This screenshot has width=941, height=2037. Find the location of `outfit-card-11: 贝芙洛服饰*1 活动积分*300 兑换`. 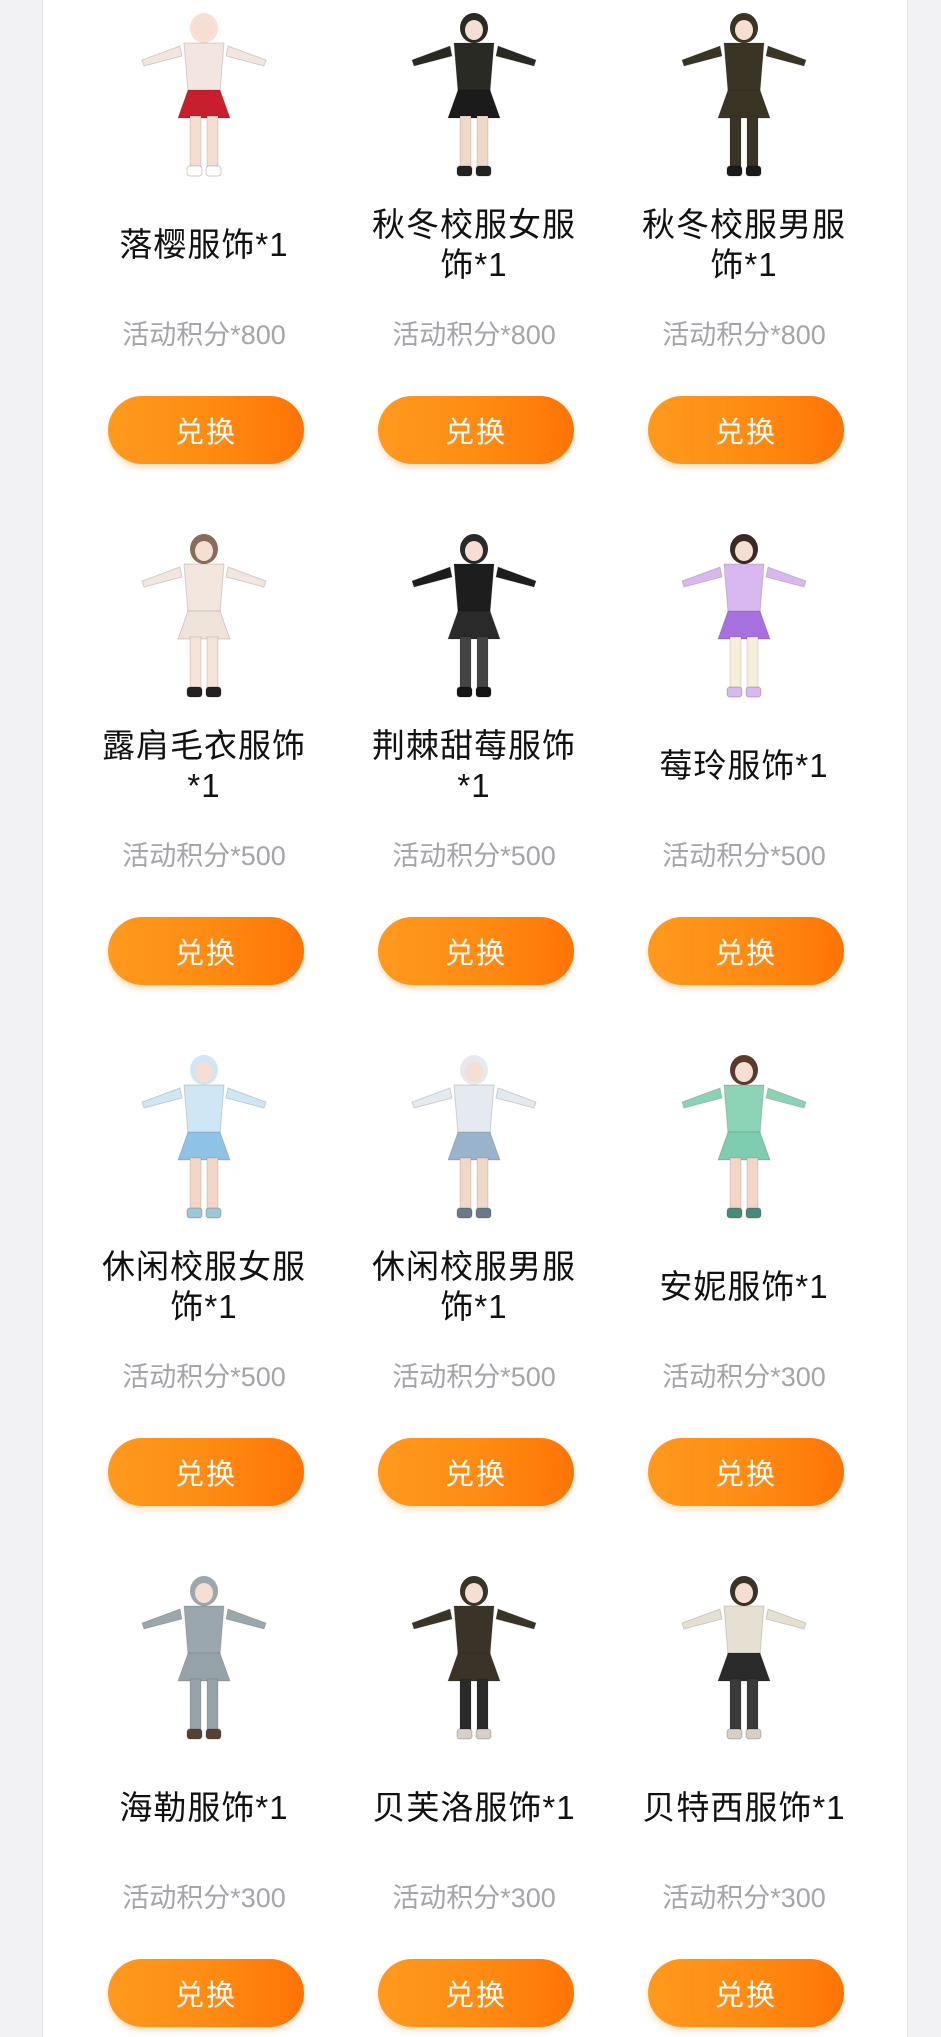

outfit-card-11: 贝芙洛服饰*1 活动积分*300 兑换 is located at coordinates (474, 1800).